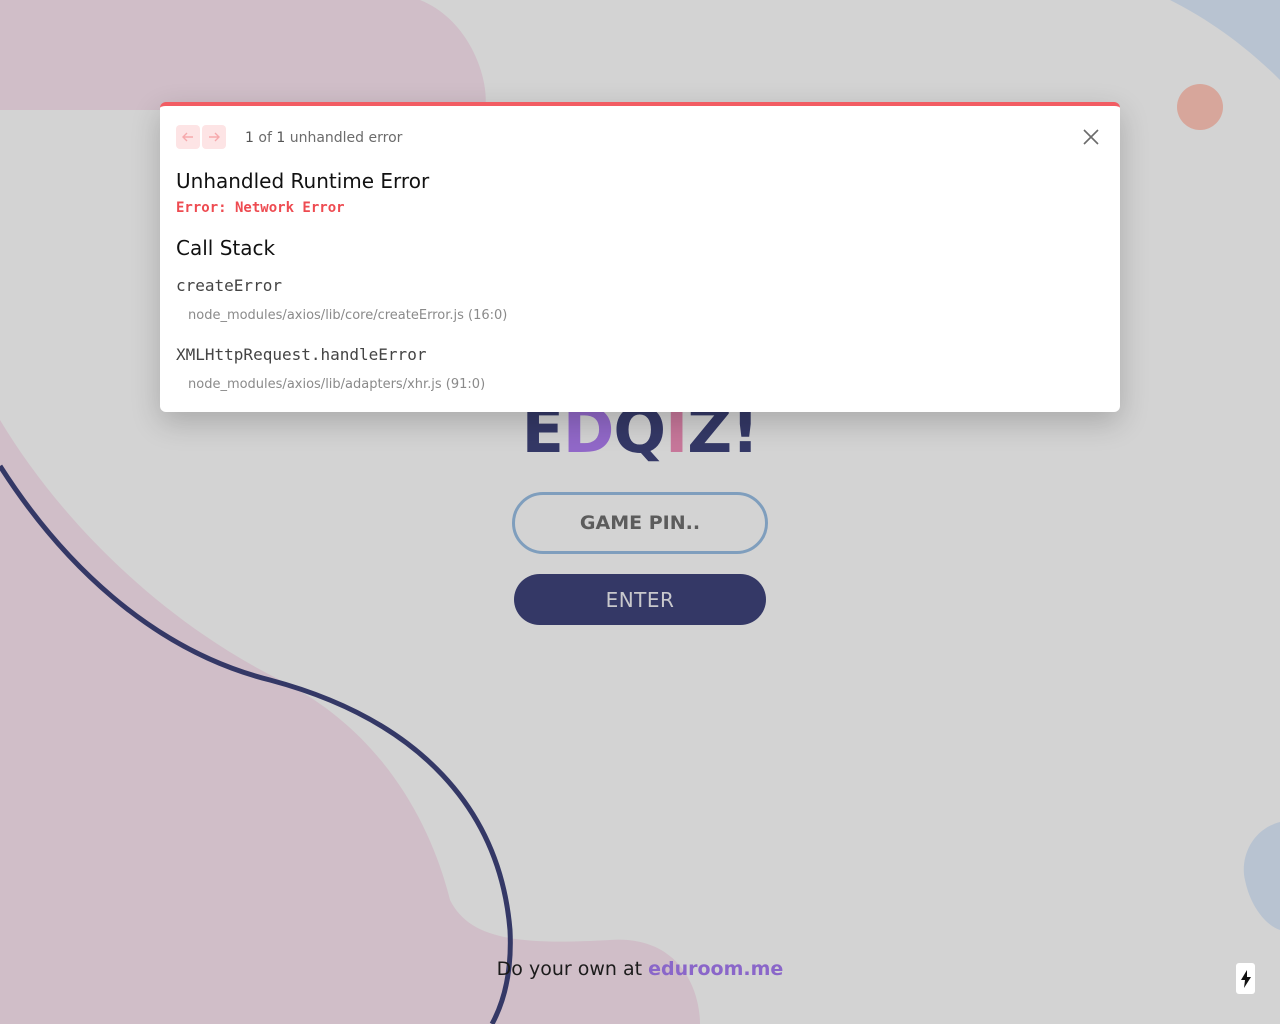 The width and height of the screenshot is (1280, 1024). I want to click on error-title: Unhandled Runtime Error, so click(303, 181).